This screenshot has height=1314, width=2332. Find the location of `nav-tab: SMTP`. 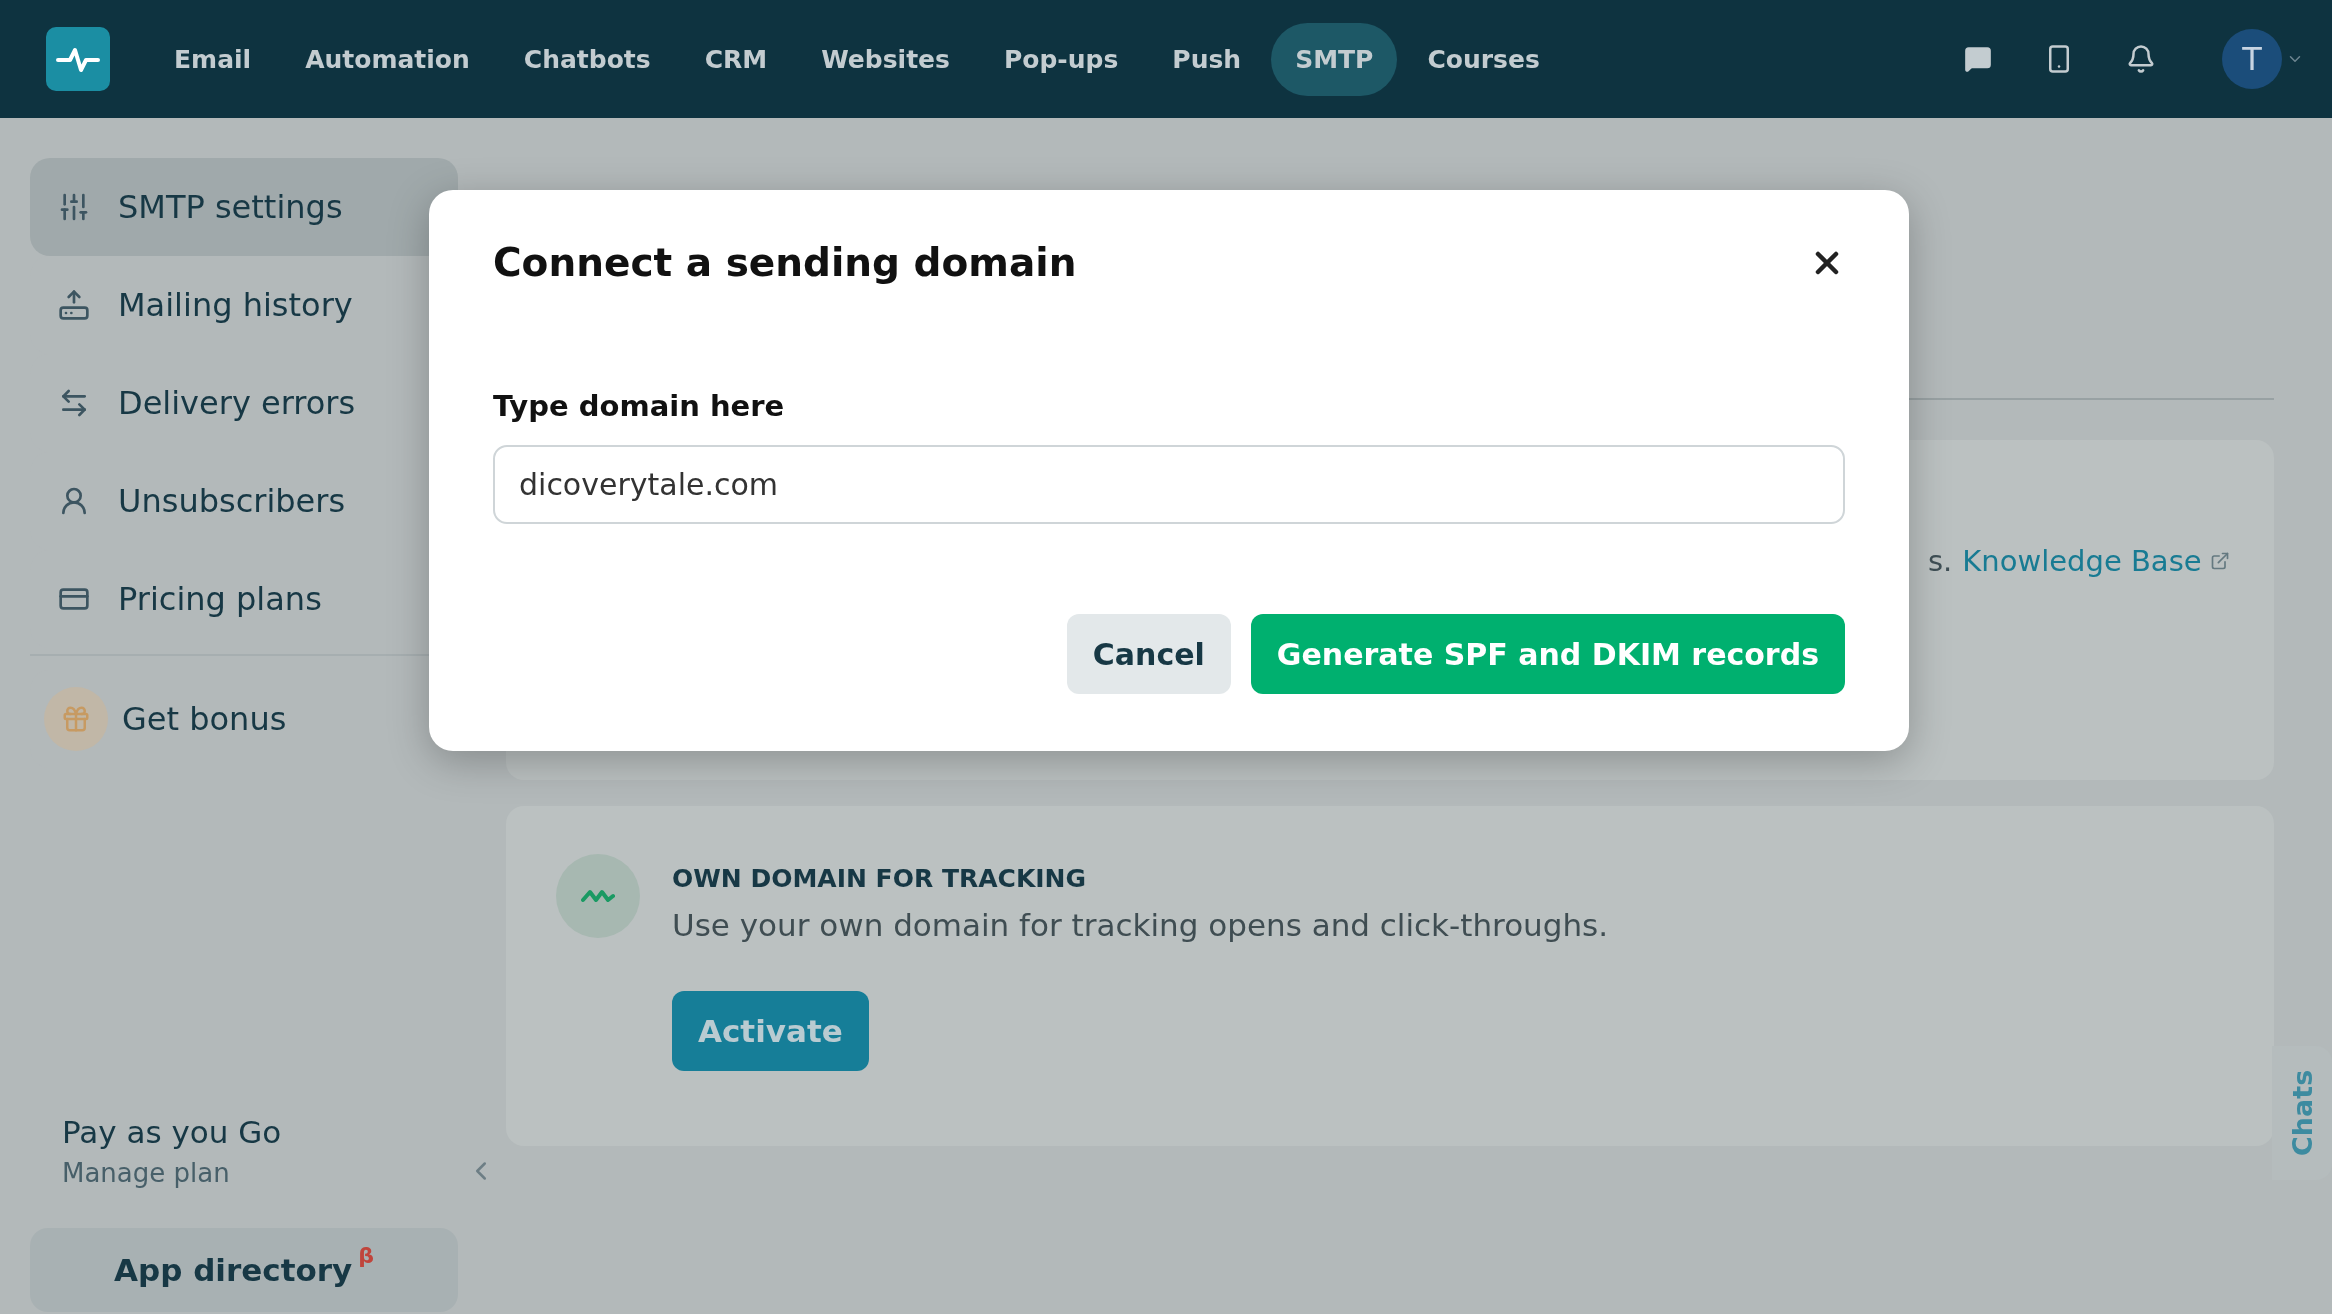

nav-tab: SMTP is located at coordinates (1334, 59).